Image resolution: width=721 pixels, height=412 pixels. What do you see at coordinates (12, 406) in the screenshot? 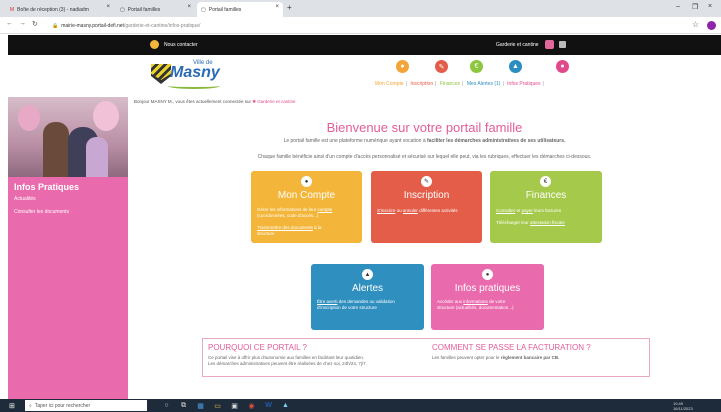
I see `windows-start-icon: ⊞` at bounding box center [12, 406].